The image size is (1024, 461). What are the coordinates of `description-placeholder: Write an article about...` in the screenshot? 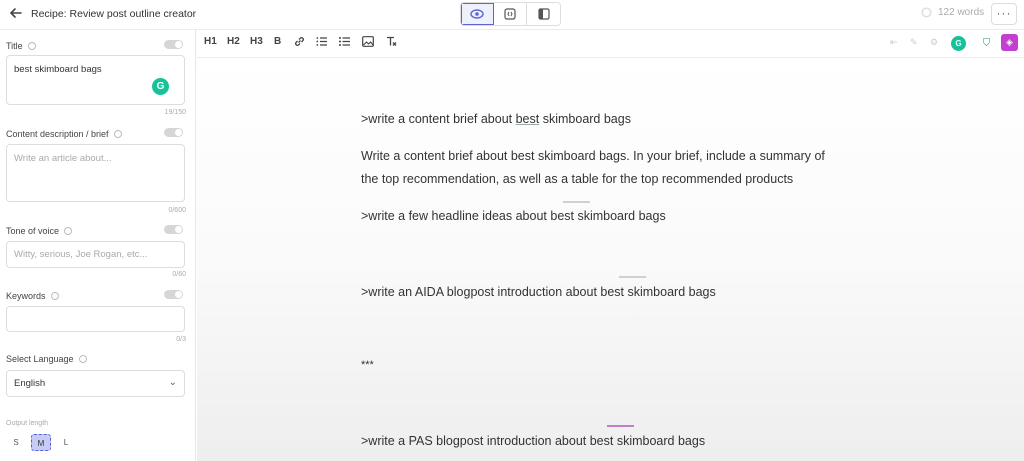 It's located at (63, 158).